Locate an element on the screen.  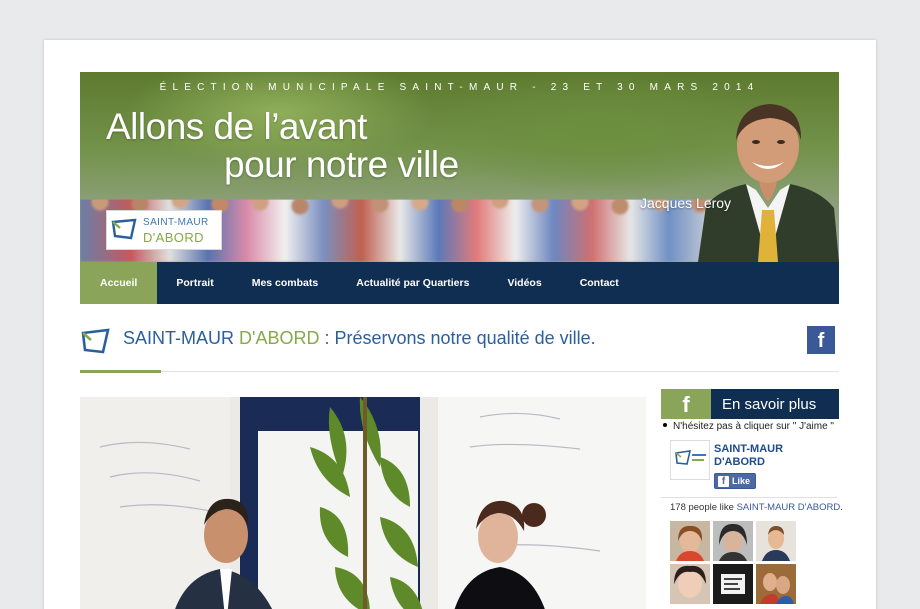
like-hint: N'hésitez pas à cliquer sur " J'aime " is located at coordinates (747, 426).